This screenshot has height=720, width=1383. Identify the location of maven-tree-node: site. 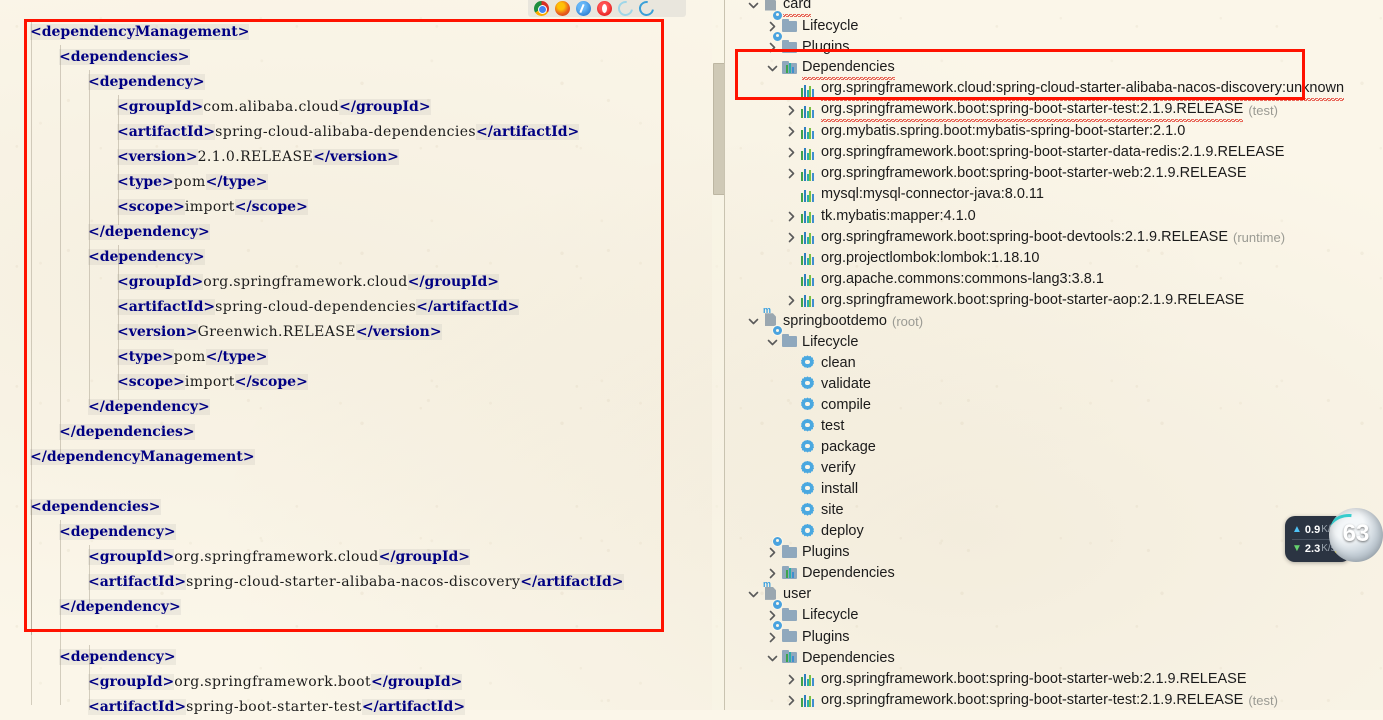
(814, 510).